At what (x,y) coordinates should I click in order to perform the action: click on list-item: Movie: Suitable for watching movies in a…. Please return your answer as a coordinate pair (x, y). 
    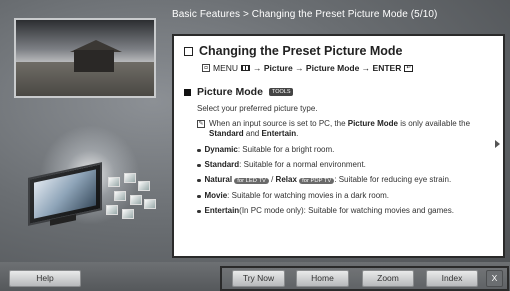
    Looking at the image, I should click on (339, 196).